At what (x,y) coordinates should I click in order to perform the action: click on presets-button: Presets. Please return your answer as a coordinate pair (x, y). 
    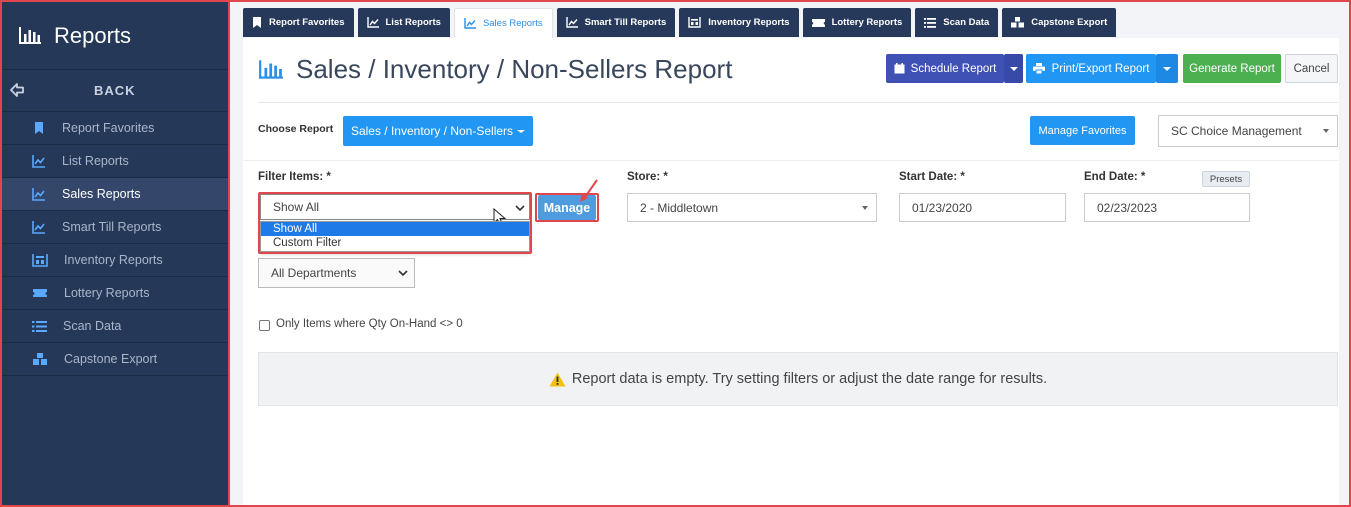
    Looking at the image, I should click on (1226, 179).